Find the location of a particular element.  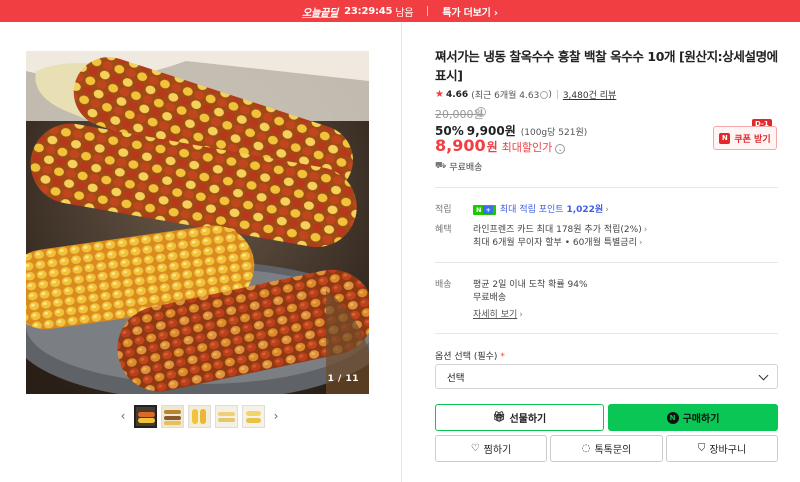

rating-score: 4.66 is located at coordinates (457, 94).